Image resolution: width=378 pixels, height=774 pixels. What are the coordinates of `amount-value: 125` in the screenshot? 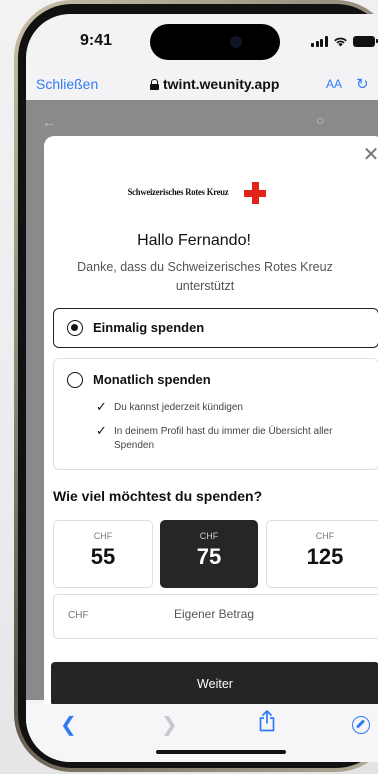 It's located at (325, 556).